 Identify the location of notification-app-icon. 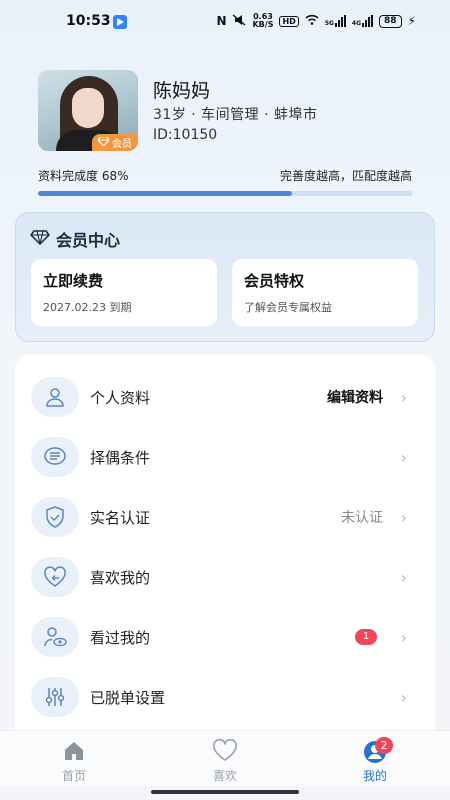
(120, 22).